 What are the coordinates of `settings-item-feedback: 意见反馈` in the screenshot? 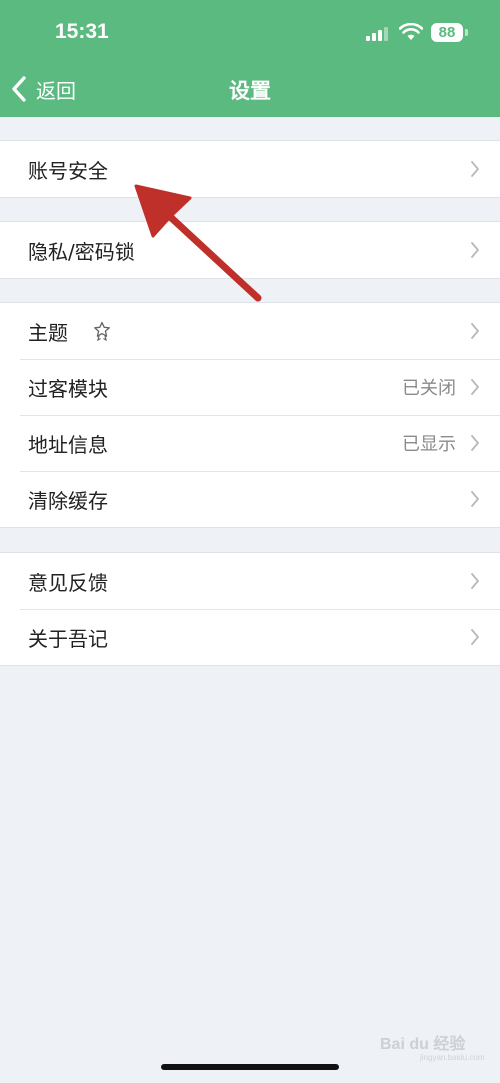 It's located at (250, 581).